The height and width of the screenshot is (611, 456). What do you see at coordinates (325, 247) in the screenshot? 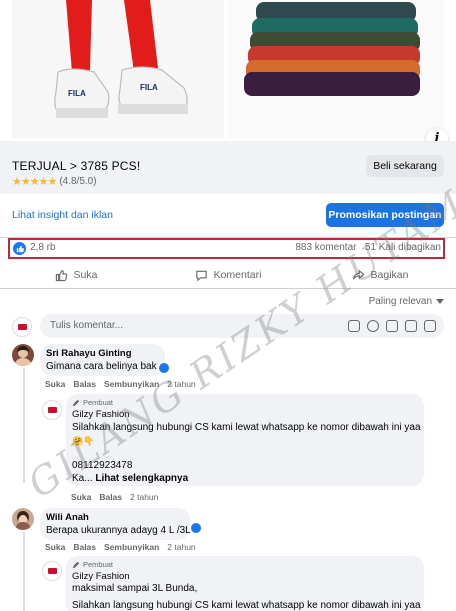
I see `comment-count: 883 komentar` at bounding box center [325, 247].